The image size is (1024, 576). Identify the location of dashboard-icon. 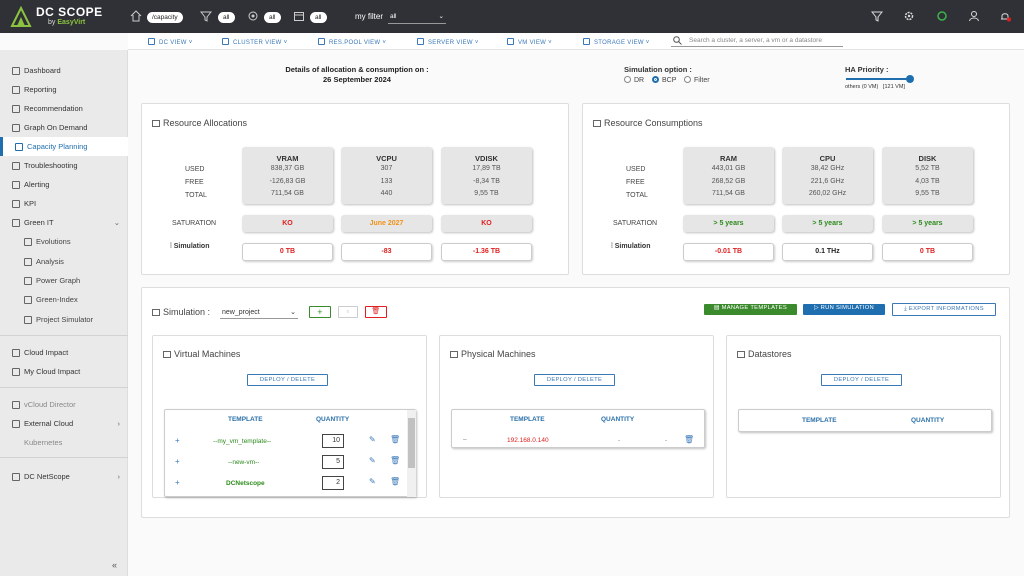
(16, 71).